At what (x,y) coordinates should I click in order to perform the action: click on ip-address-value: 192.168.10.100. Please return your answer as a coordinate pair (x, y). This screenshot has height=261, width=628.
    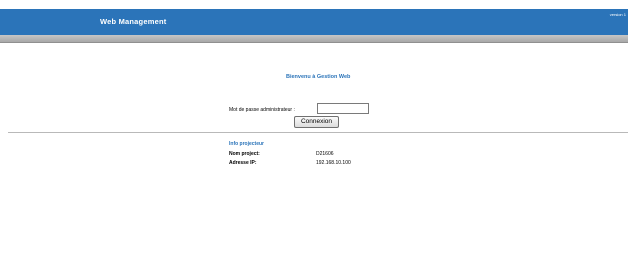
    Looking at the image, I should click on (333, 163).